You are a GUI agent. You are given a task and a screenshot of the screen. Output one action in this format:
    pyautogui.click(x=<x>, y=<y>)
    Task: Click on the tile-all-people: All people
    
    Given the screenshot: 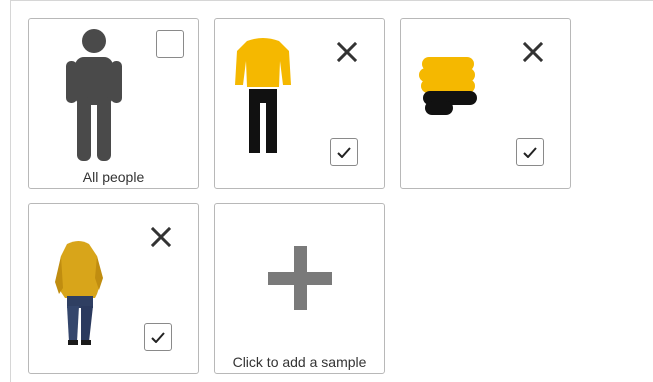 What is the action you would take?
    pyautogui.click(x=113, y=103)
    